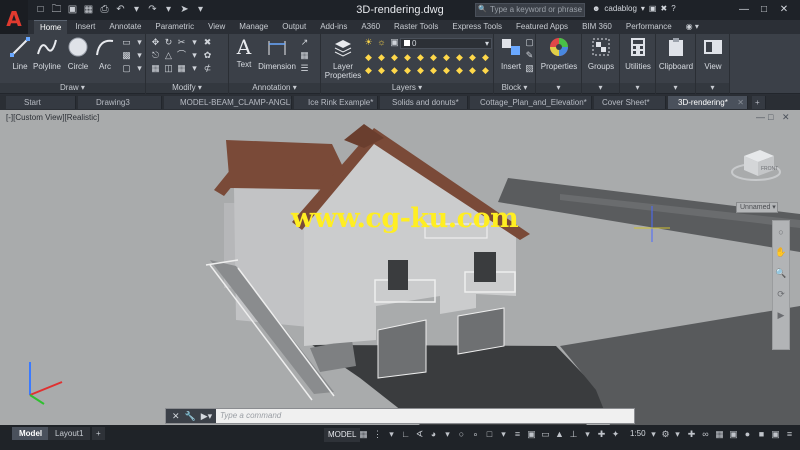 This screenshot has width=800, height=450. I want to click on tab-express-tools: Express Tools, so click(477, 27).